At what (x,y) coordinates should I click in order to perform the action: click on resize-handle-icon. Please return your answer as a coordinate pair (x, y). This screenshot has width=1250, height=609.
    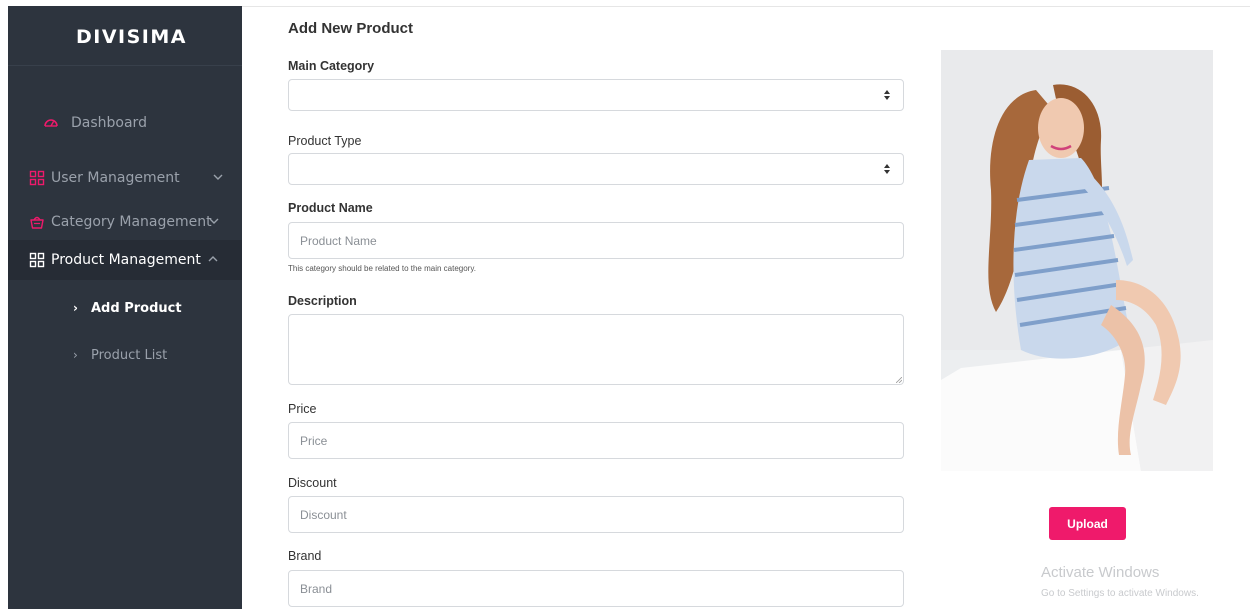
    Looking at the image, I should click on (899, 380).